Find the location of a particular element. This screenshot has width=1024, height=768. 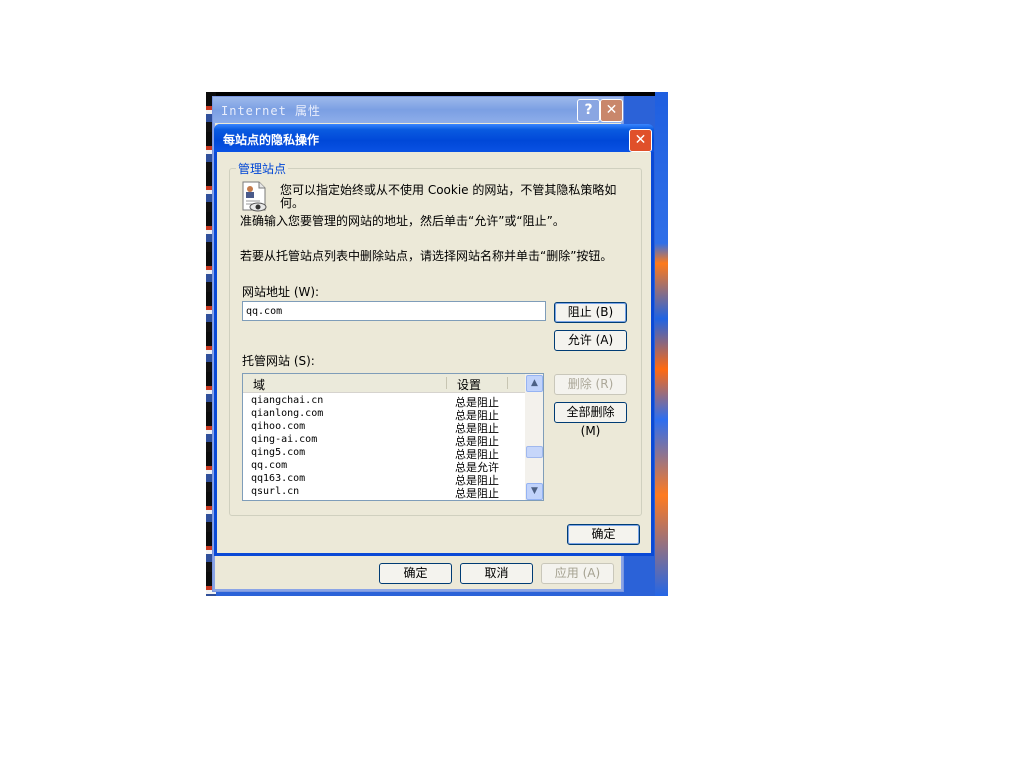

remove-all-button: 全部删除 (M) is located at coordinates (590, 420).